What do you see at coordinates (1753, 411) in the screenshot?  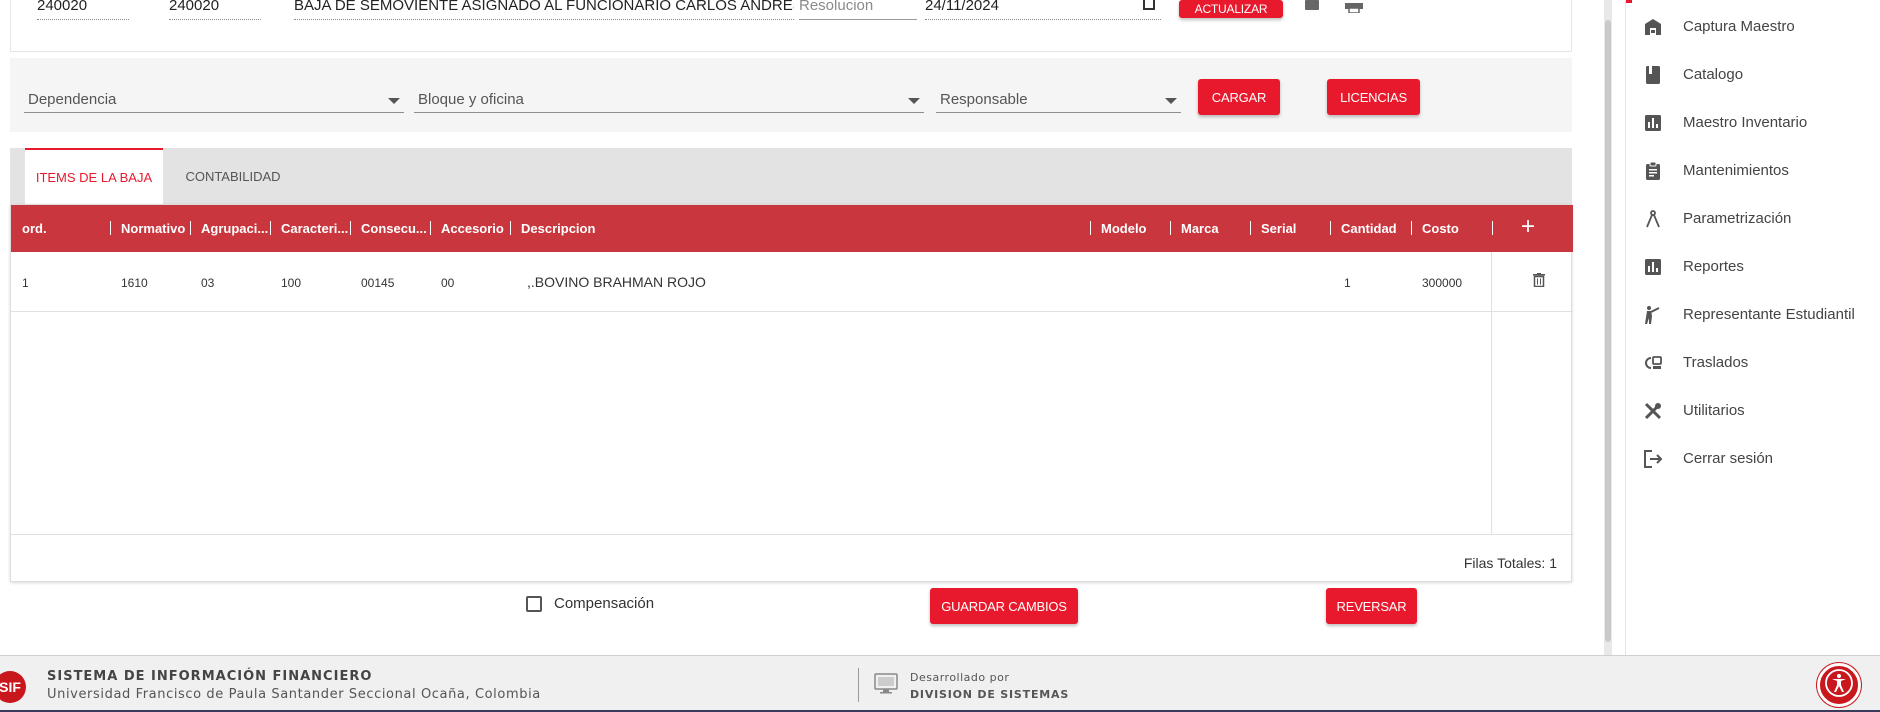 I see `sidebar-item-utilitarios: Utilitarios` at bounding box center [1753, 411].